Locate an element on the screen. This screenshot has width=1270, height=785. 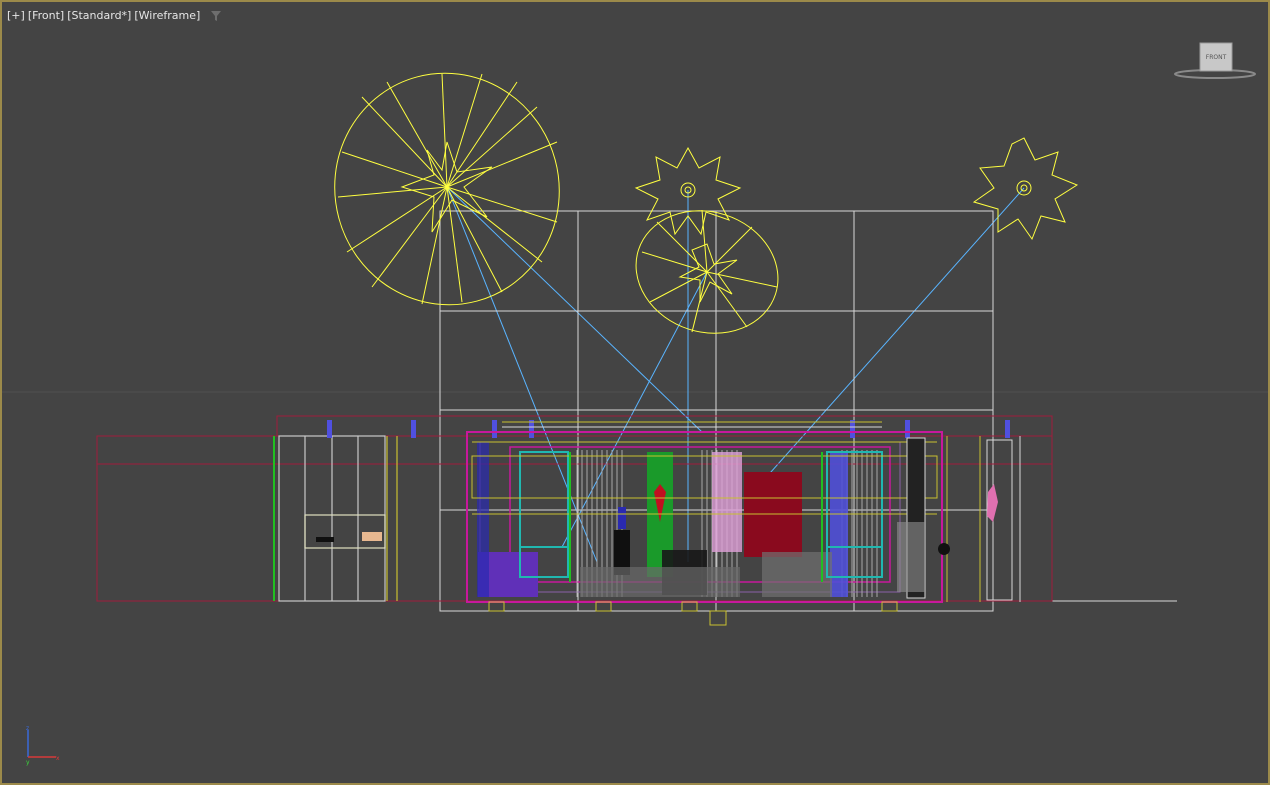
viewcube-graphic is located at coordinates (1215, 60).